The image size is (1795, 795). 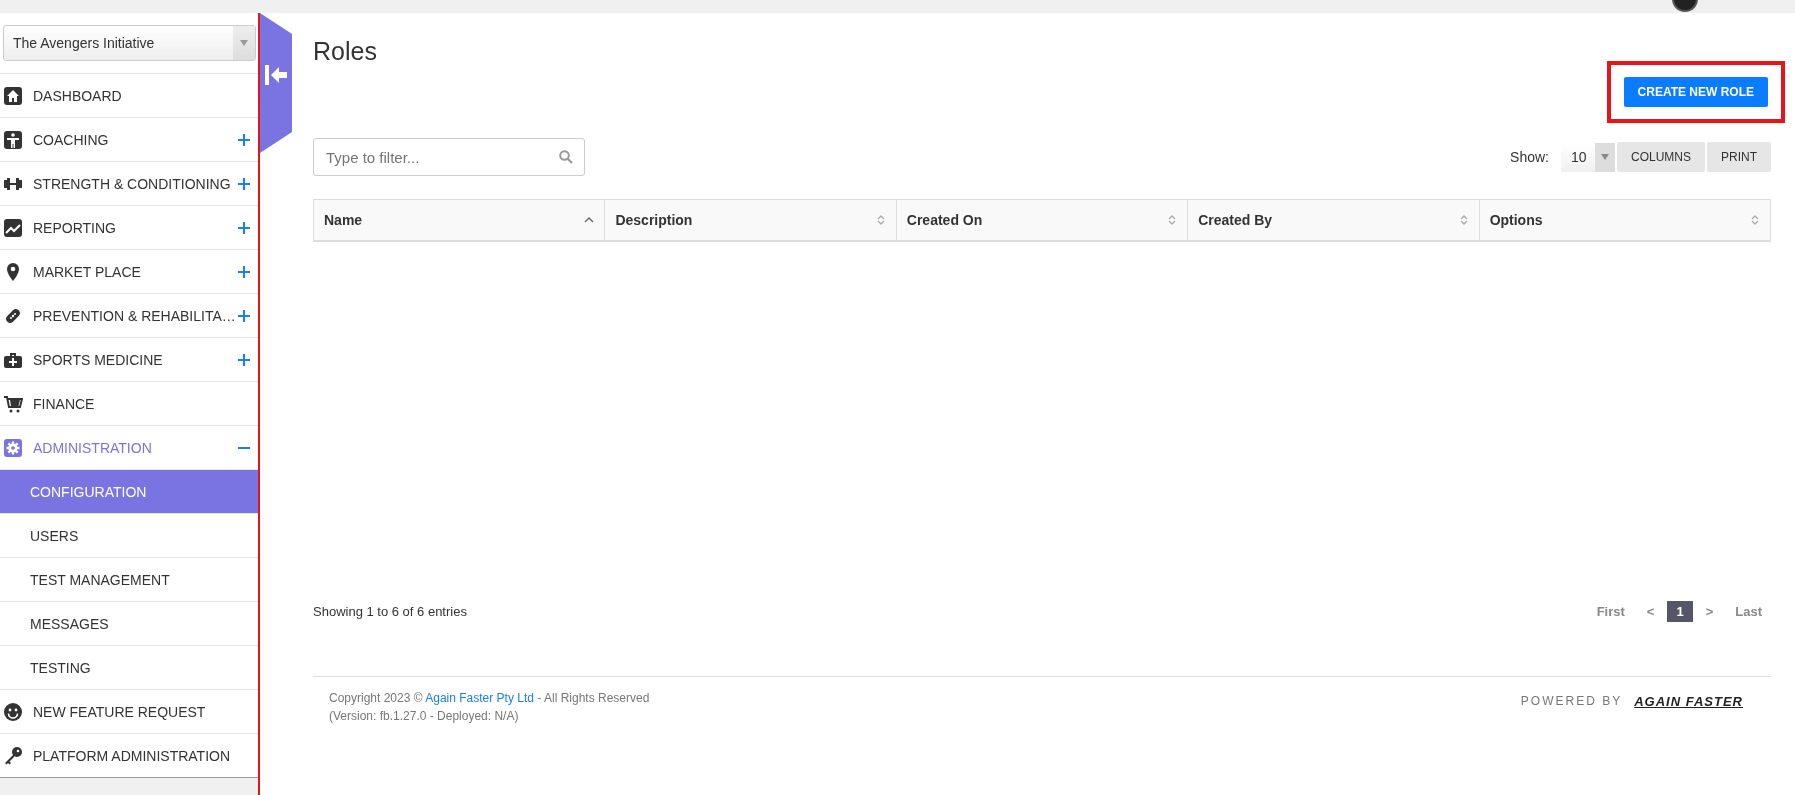 I want to click on column-header: Options, so click(x=1624, y=220).